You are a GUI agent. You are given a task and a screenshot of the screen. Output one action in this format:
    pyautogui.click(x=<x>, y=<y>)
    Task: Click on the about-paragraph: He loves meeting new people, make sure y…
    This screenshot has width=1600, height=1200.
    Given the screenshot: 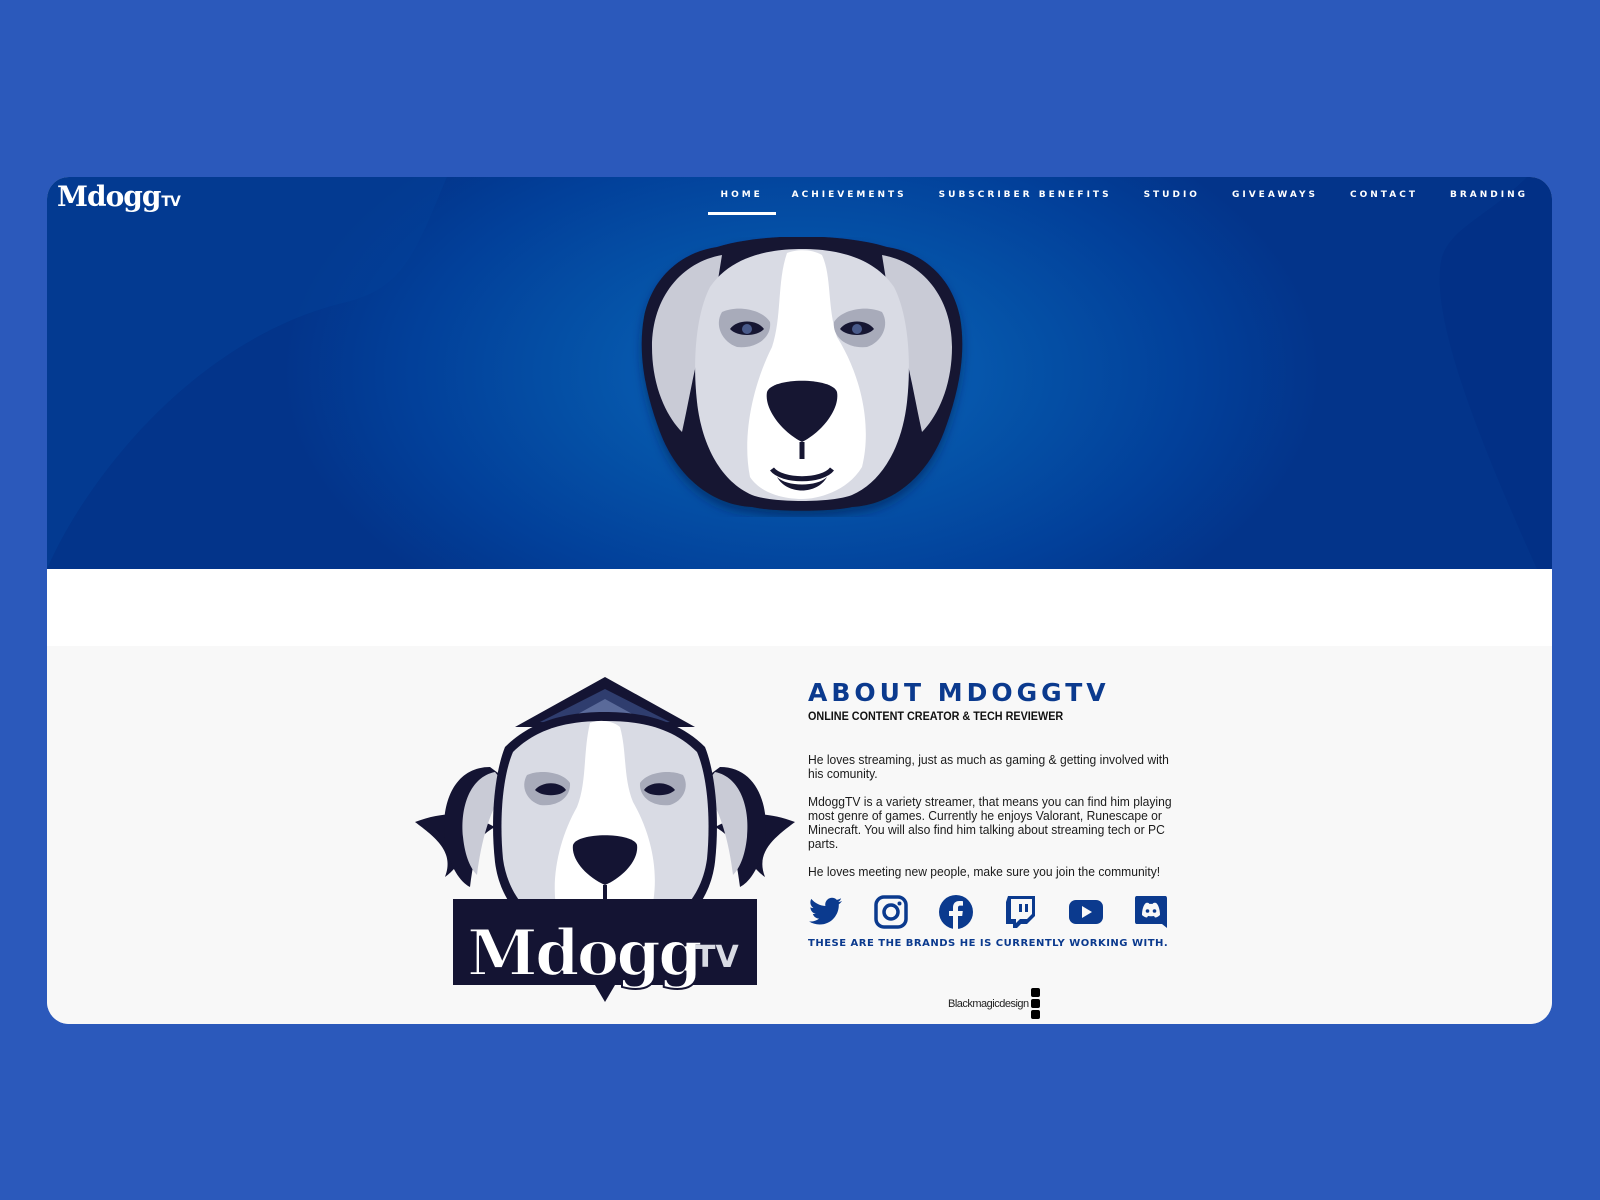 What is the action you would take?
    pyautogui.click(x=984, y=871)
    